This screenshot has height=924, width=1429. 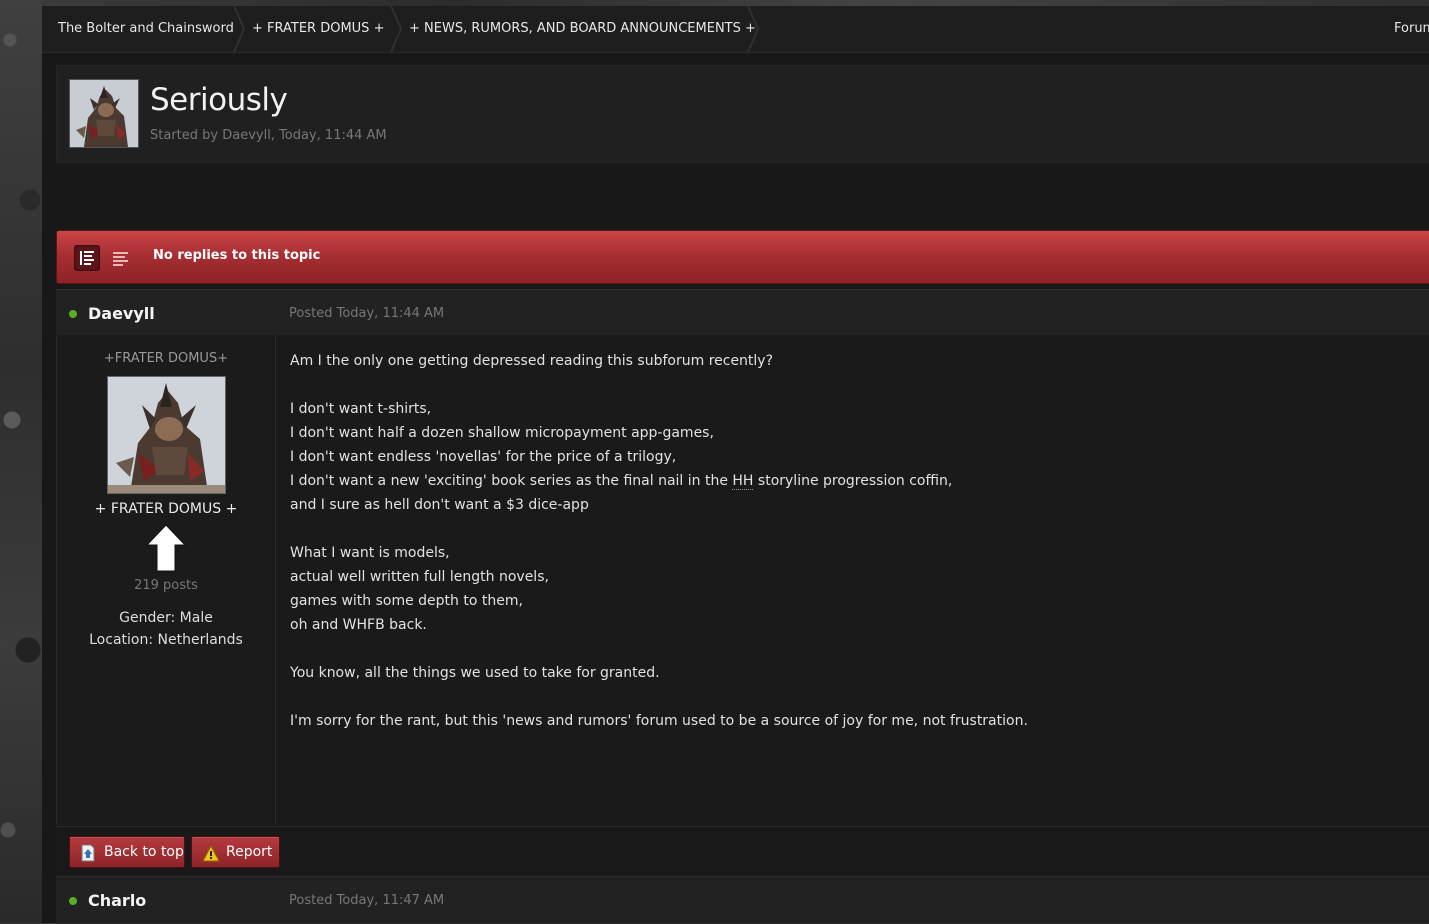 I want to click on page-up-icon, so click(x=88, y=858).